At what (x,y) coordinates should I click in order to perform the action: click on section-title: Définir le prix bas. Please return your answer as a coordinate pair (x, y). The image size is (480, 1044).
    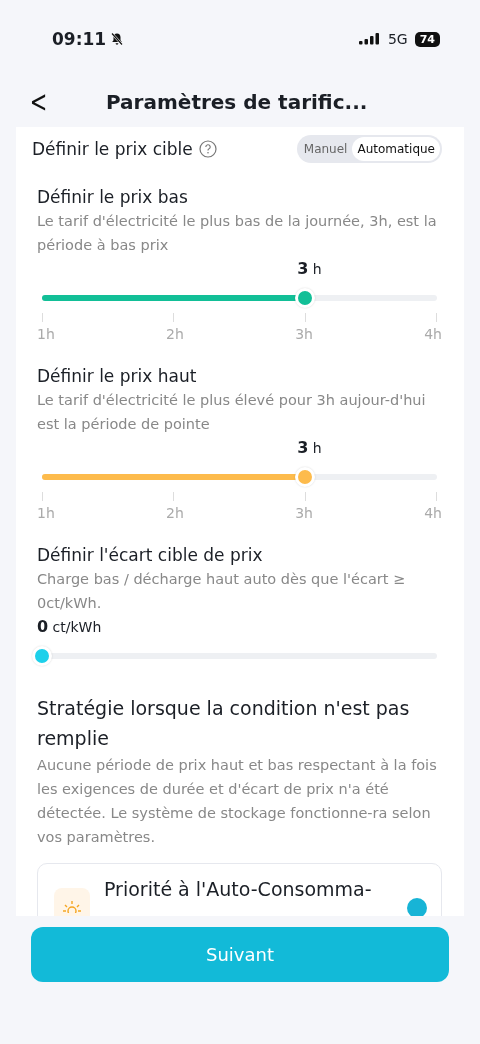
    Looking at the image, I should click on (113, 197).